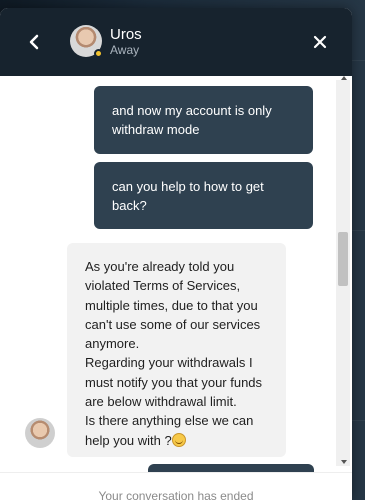 The width and height of the screenshot is (365, 500). Describe the element at coordinates (344, 78) in the screenshot. I see `scroll-up-arrow-icon` at that location.